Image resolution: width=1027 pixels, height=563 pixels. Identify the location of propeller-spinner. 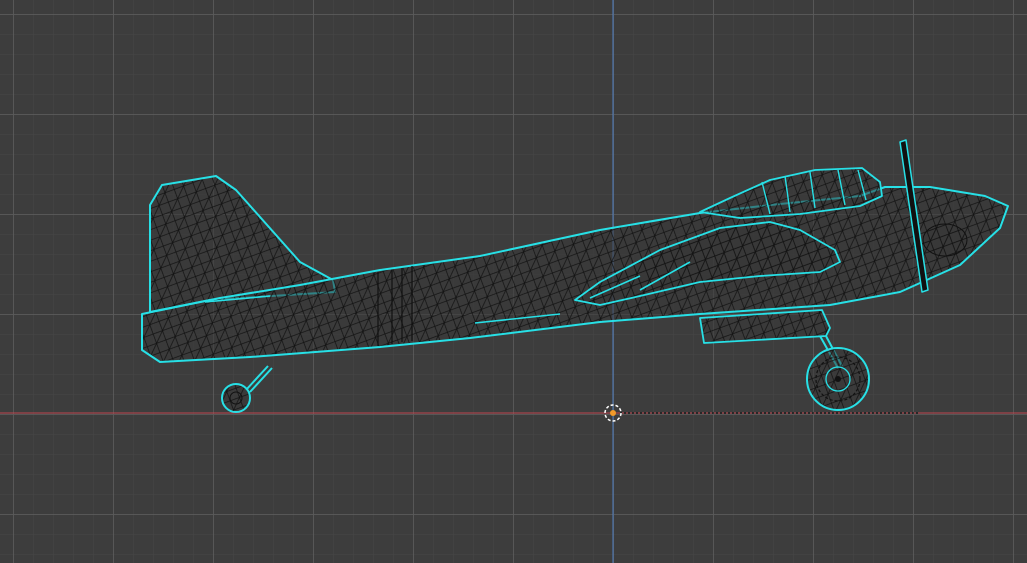
(945, 240).